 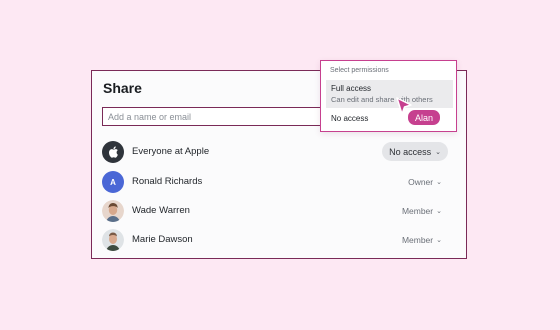 I want to click on list-item: Wade Warren Member ⌄, so click(x=280, y=212).